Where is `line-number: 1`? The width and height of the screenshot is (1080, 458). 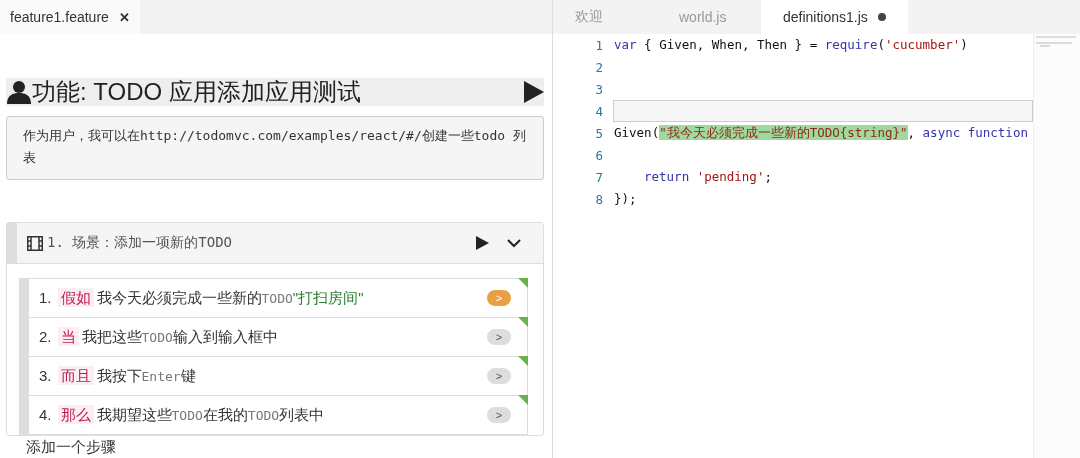
line-number: 1 is located at coordinates (599, 45).